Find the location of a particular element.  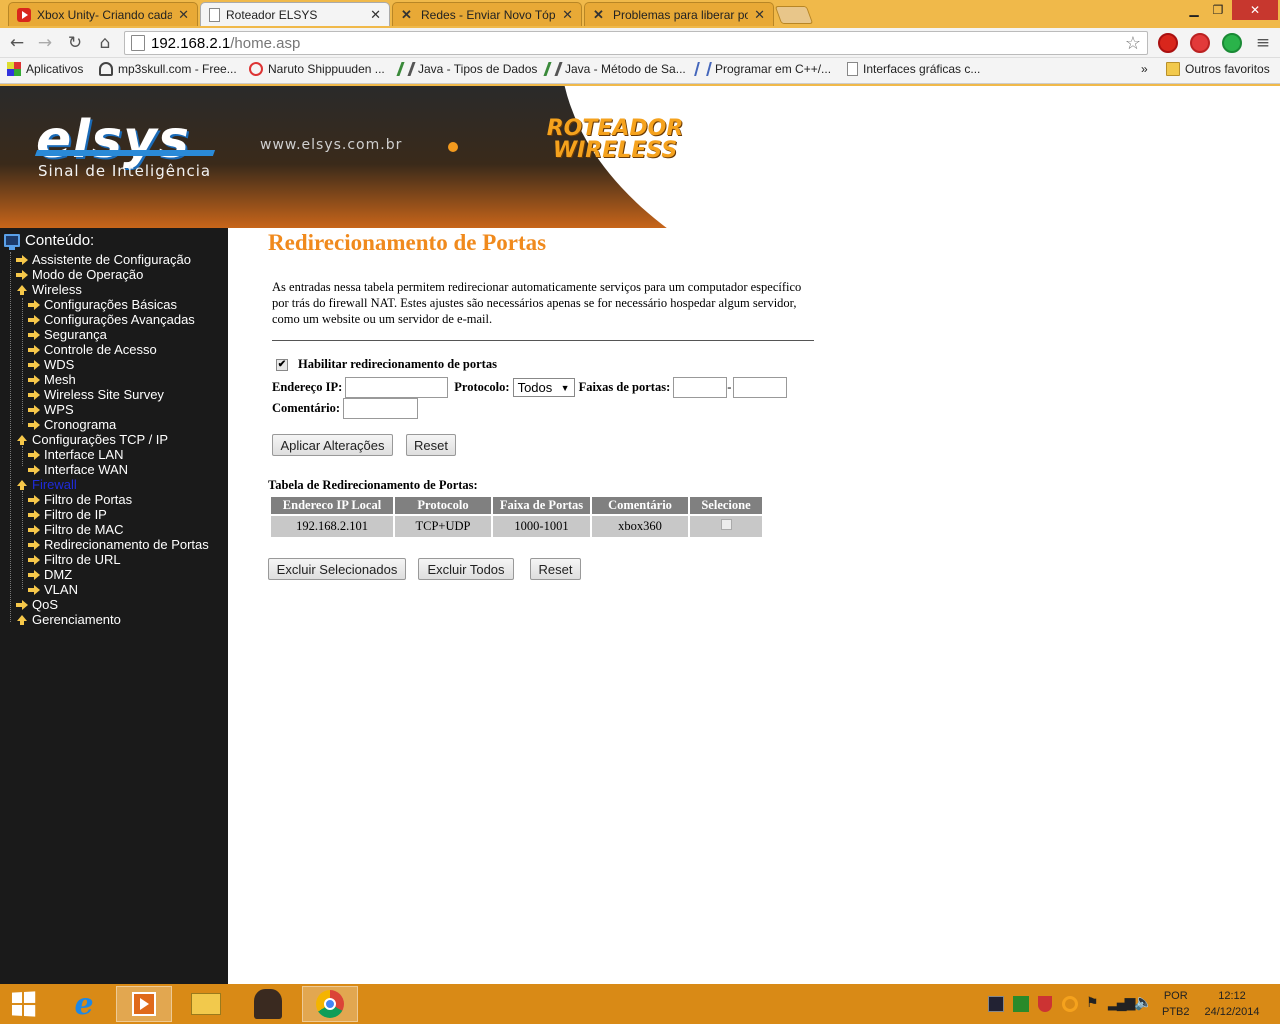

sidebar-item-vlan: VLAN is located at coordinates (53, 589).